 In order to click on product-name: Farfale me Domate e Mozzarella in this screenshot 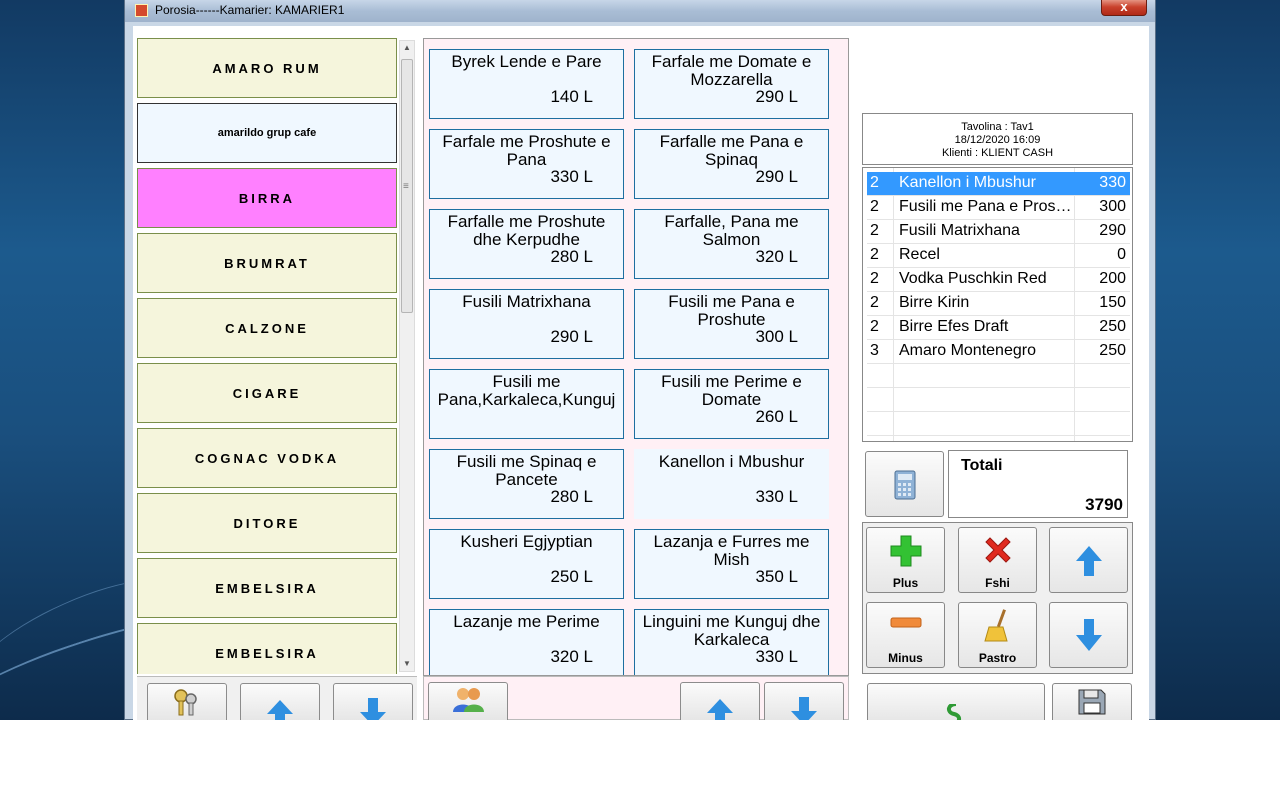, I will do `click(731, 70)`.